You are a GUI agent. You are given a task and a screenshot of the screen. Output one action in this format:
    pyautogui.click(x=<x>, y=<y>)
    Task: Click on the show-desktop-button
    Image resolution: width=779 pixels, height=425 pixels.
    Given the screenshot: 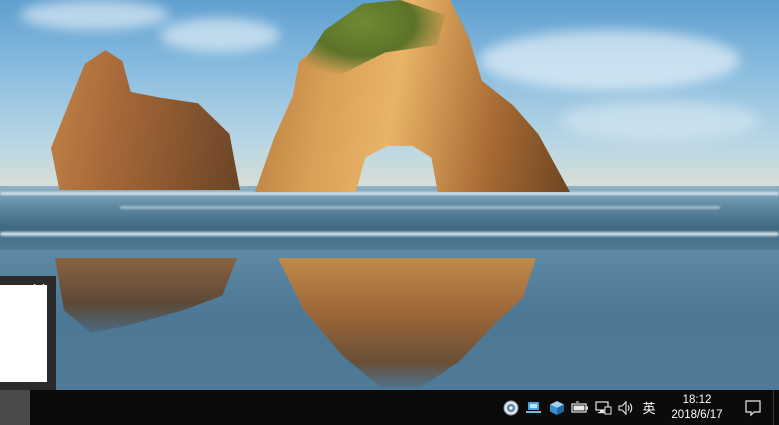 What is the action you would take?
    pyautogui.click(x=776, y=407)
    